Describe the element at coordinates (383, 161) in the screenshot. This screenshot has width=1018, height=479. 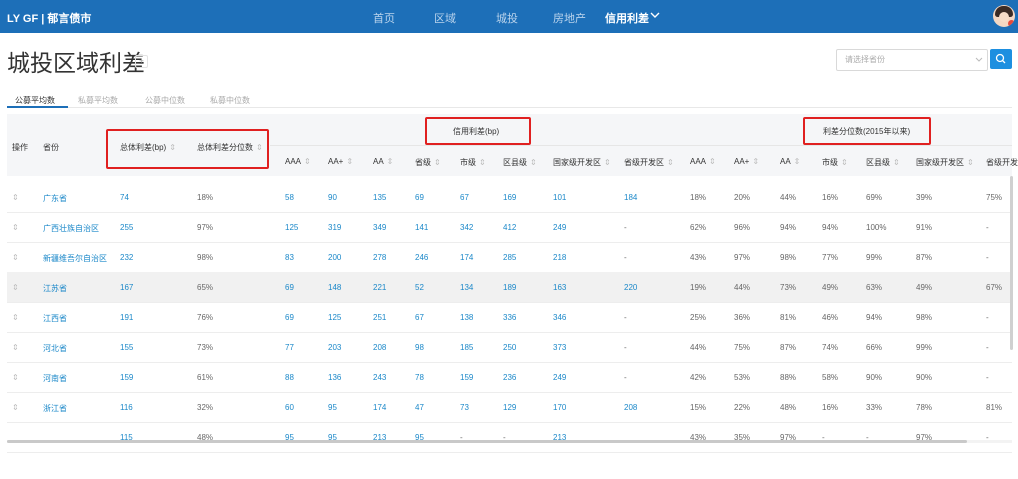
I see `col-header-credit-2: AA ⇕` at that location.